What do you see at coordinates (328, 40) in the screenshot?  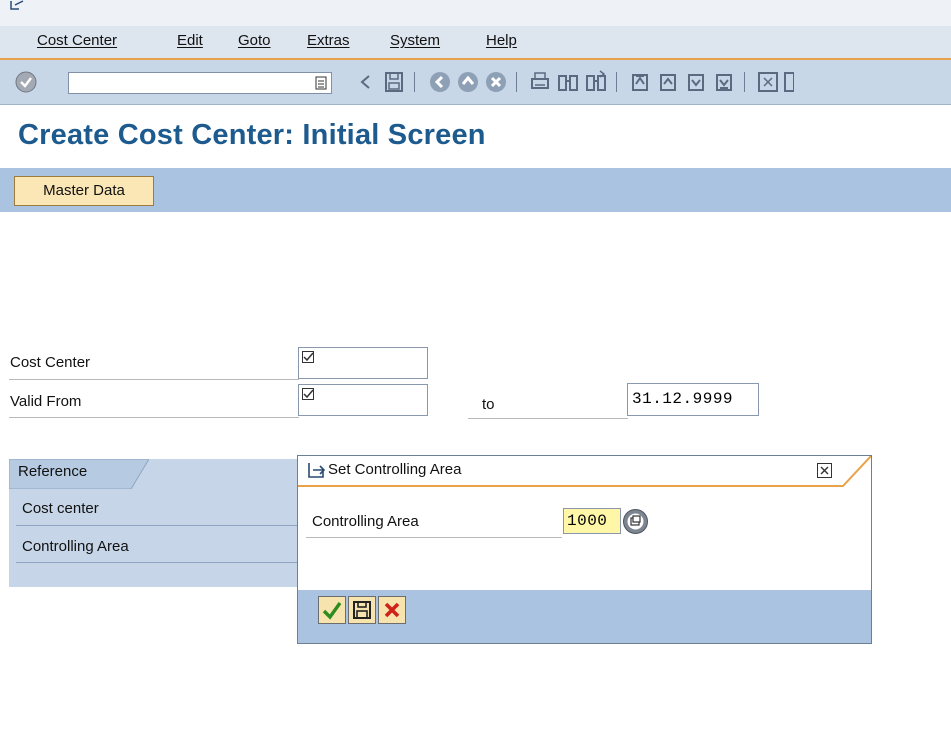 I see `menu-extras: Extras` at bounding box center [328, 40].